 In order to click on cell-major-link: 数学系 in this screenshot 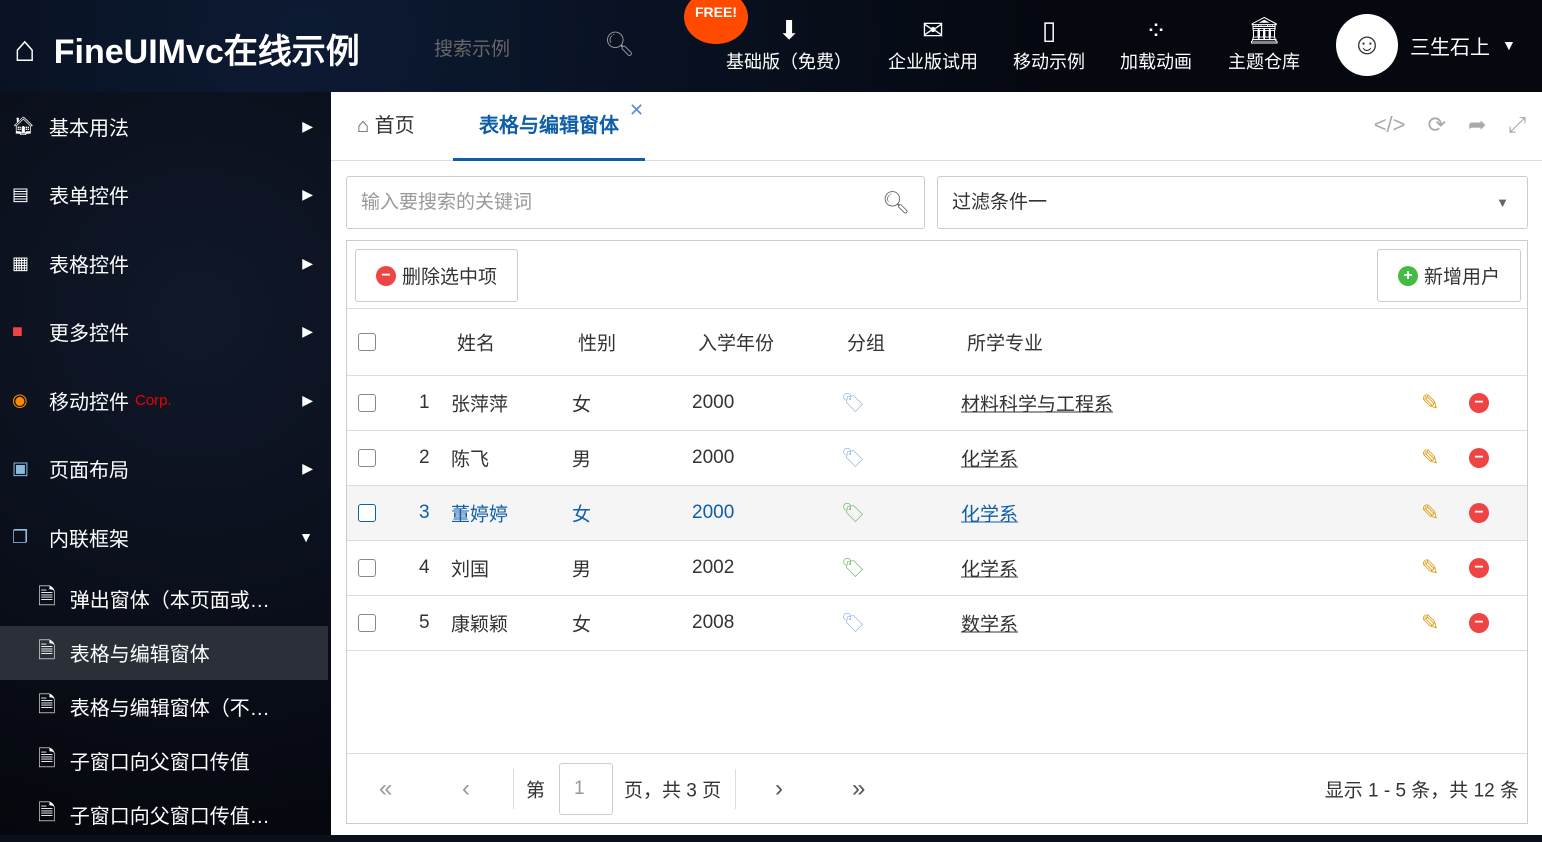, I will do `click(989, 623)`.